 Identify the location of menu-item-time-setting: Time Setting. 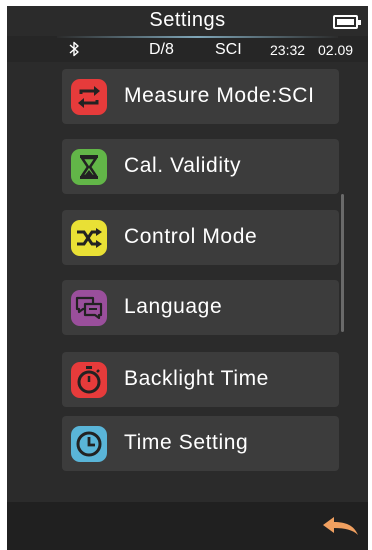
(200, 443).